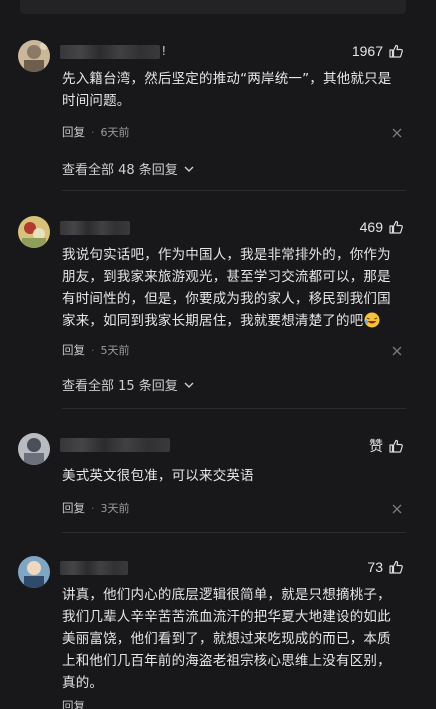 This screenshot has width=436, height=709. What do you see at coordinates (96, 101) in the screenshot?
I see `comment-text-line: 时间问题。` at bounding box center [96, 101].